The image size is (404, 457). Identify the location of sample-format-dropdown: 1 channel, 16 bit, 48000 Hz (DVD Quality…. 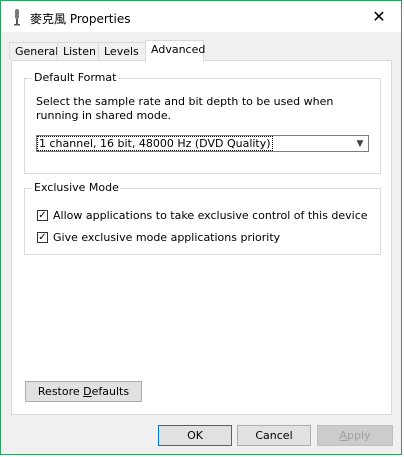
(202, 143).